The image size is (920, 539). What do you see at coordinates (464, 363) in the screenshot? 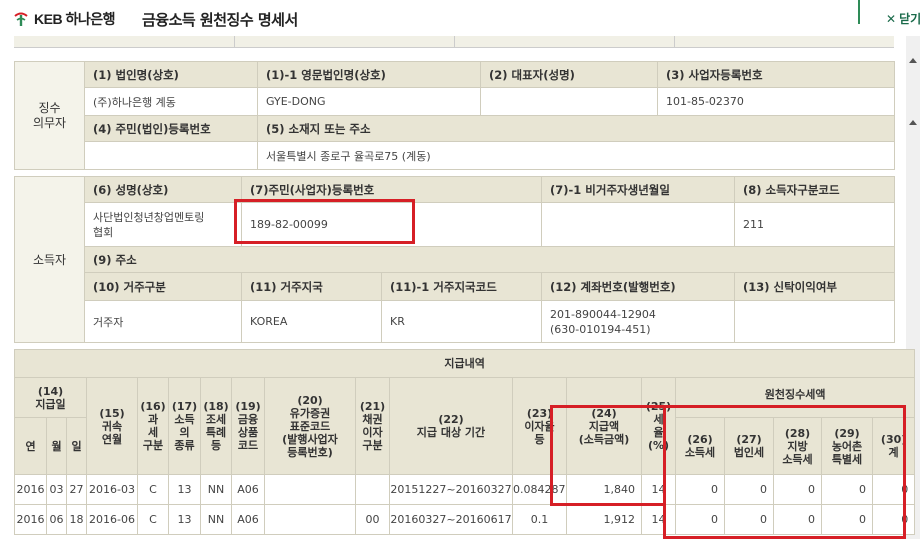
I see `payments-title: 지급내역` at bounding box center [464, 363].